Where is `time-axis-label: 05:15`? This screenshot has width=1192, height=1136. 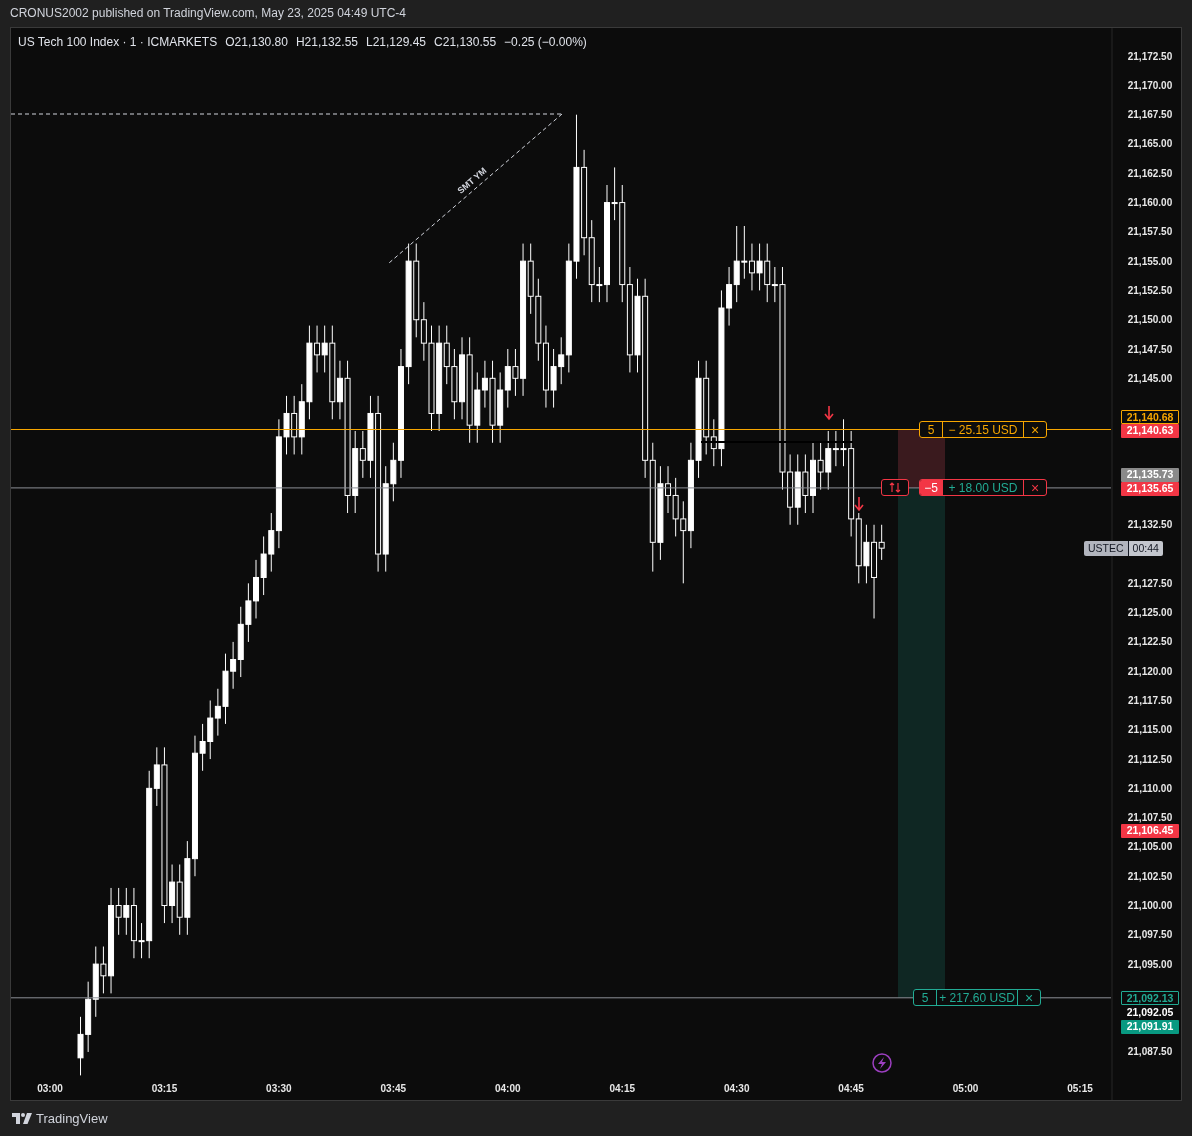
time-axis-label: 05:15 is located at coordinates (1080, 1088).